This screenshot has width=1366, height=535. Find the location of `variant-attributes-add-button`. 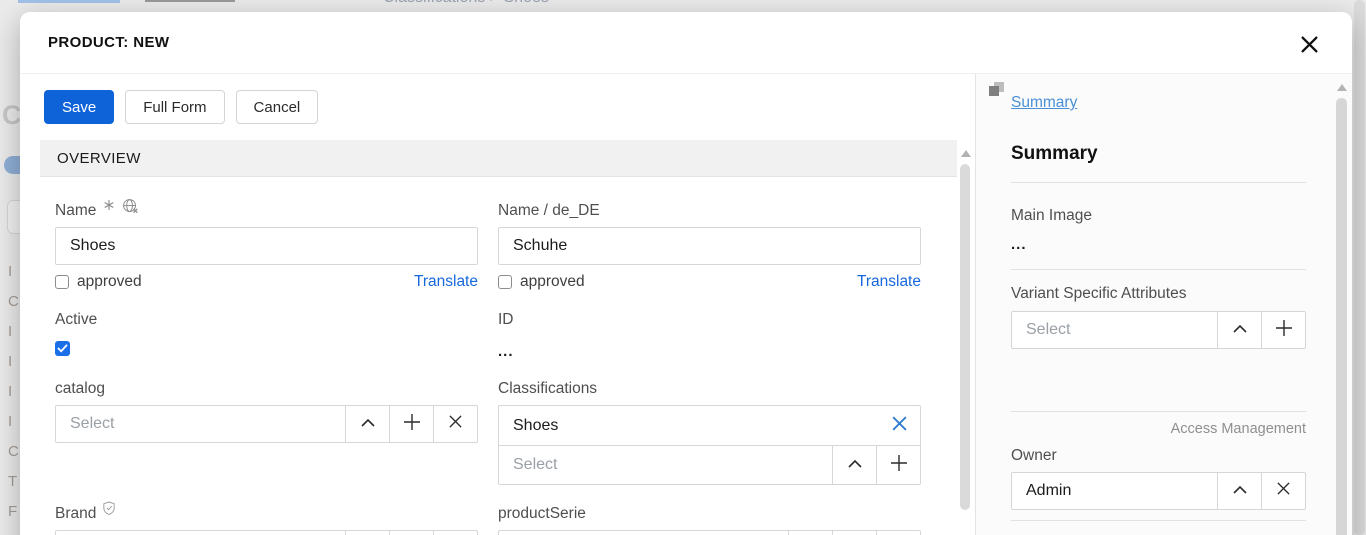

variant-attributes-add-button is located at coordinates (1283, 330).